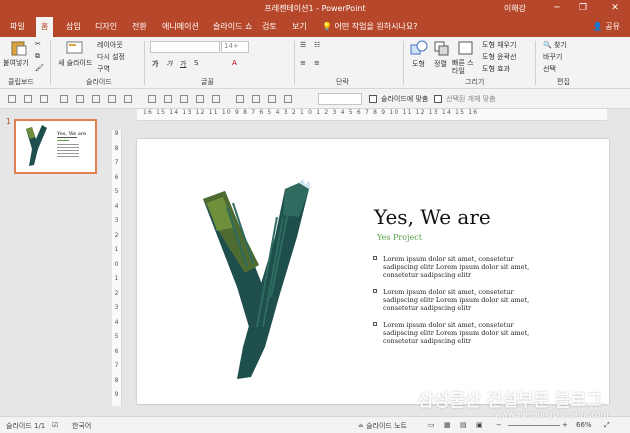 The image size is (630, 433). What do you see at coordinates (418, 64) in the screenshot?
I see `shapes-button: 도형` at bounding box center [418, 64].